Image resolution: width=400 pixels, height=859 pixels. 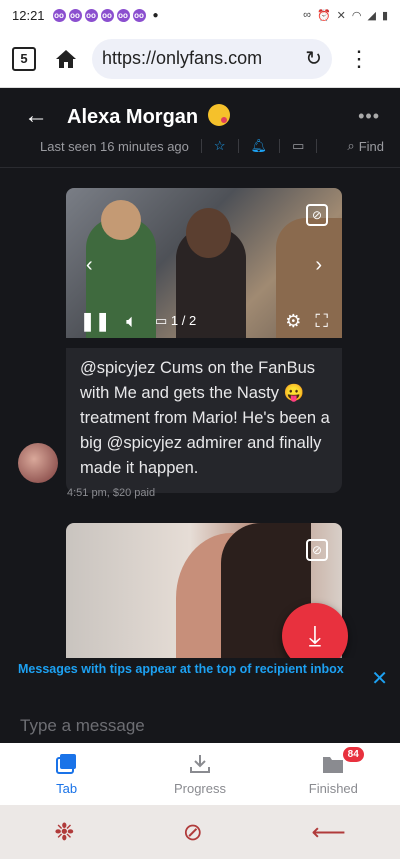 What do you see at coordinates (175, 320) in the screenshot?
I see `media-counter: ▭ 1 / 2` at bounding box center [175, 320].